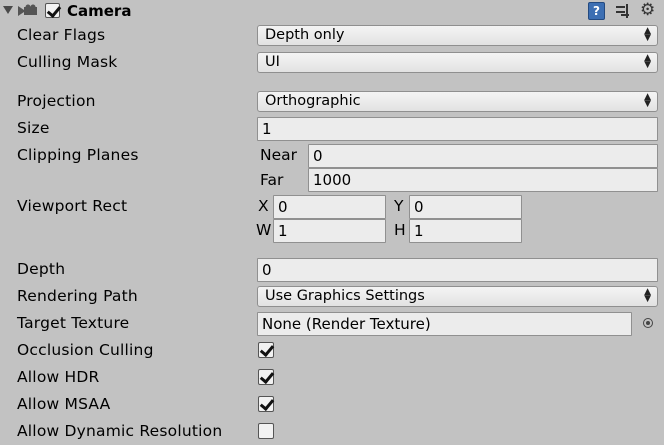 The height and width of the screenshot is (445, 664). What do you see at coordinates (64, 404) in the screenshot?
I see `allow-msaa-label: Allow MSAA` at bounding box center [64, 404].